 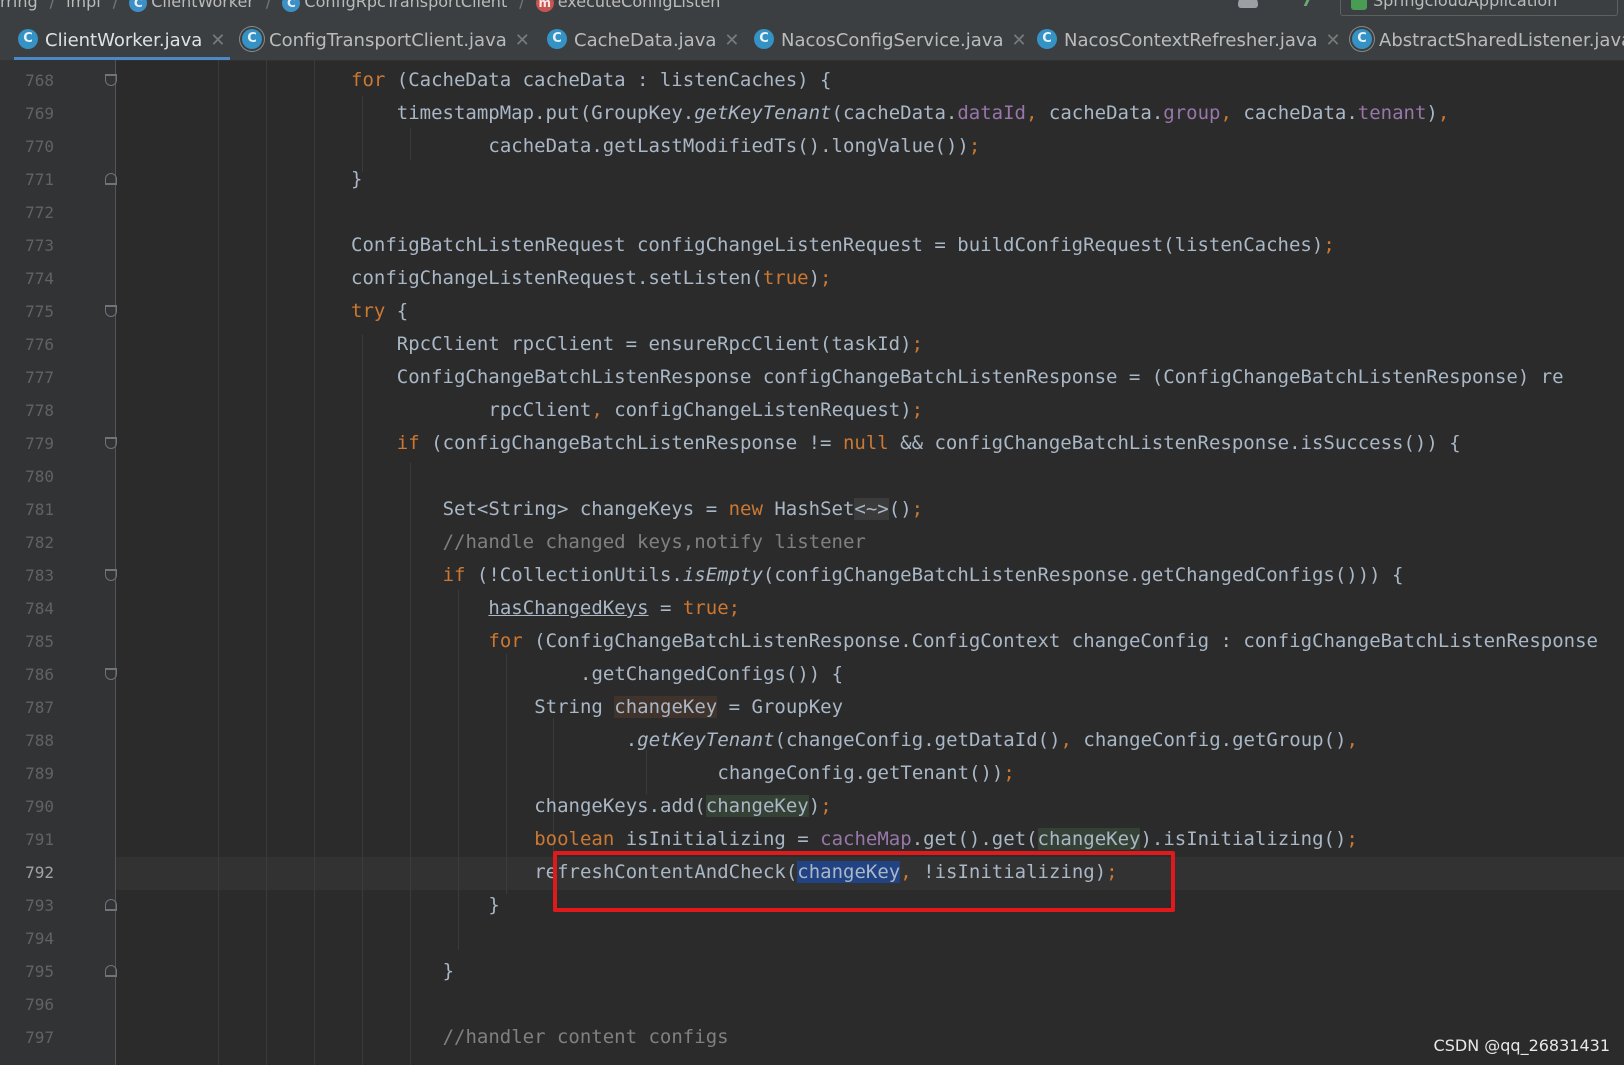 What do you see at coordinates (83, 5) in the screenshot?
I see `breadcrumb-item-impl: impl` at bounding box center [83, 5].